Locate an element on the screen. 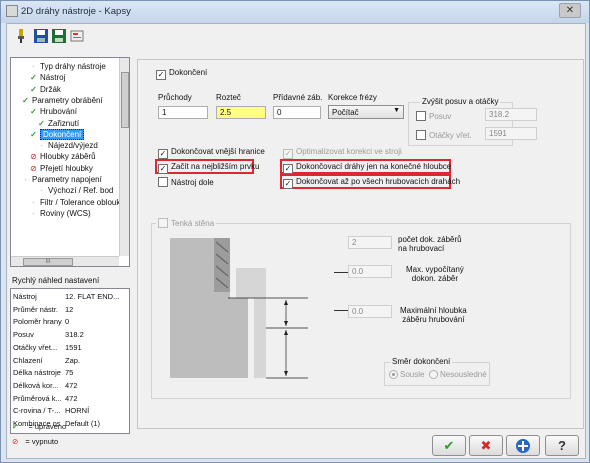 This screenshot has height=463, width=590. start-nearest-label: Začít na nejbližším prvku is located at coordinates (215, 166).